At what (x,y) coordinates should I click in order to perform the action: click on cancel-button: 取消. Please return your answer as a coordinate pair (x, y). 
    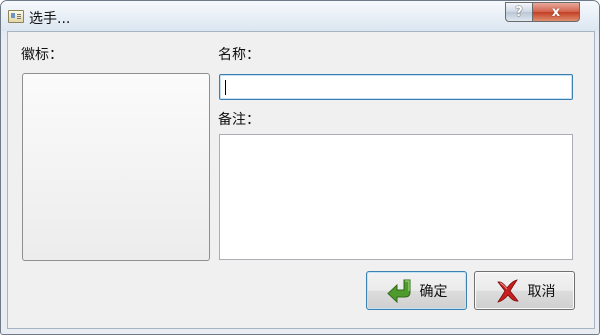
    Looking at the image, I should click on (524, 290).